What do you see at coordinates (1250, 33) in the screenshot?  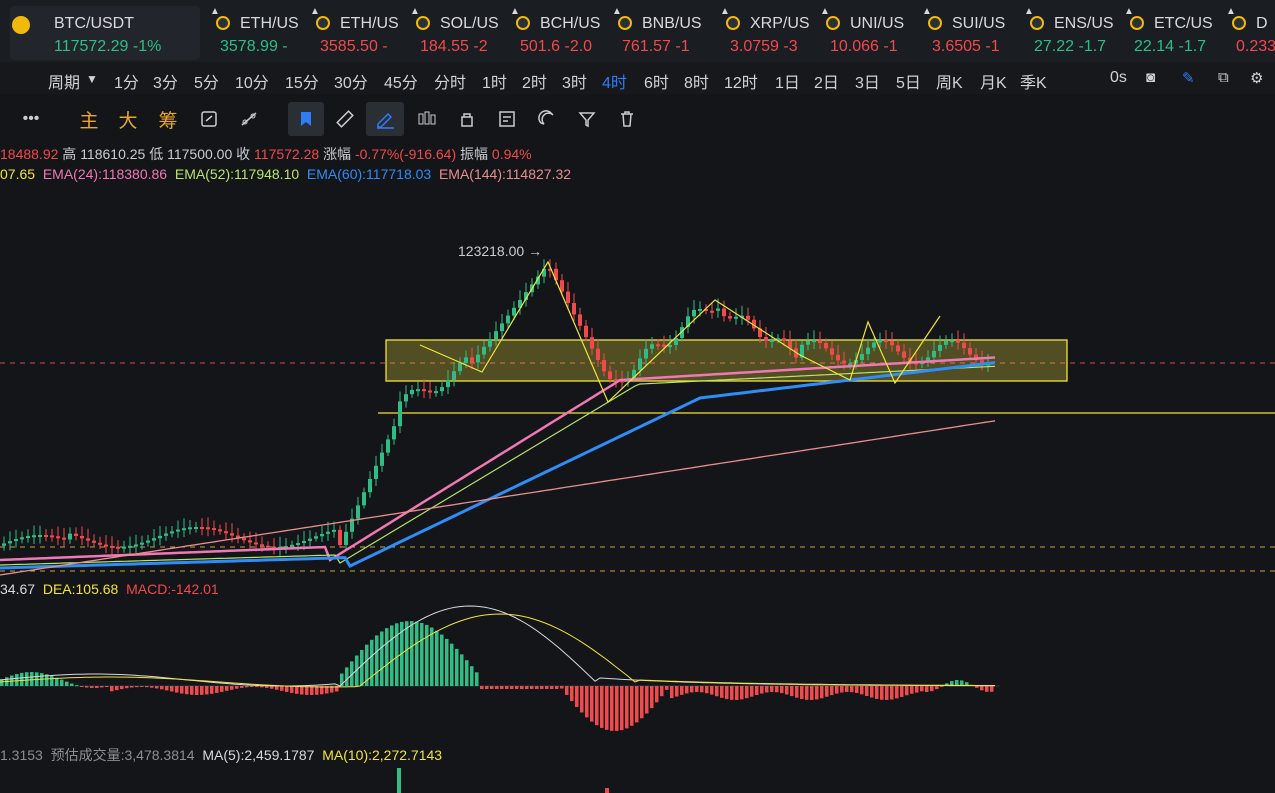 I see `ticker-item: ▲ D 0.233` at bounding box center [1250, 33].